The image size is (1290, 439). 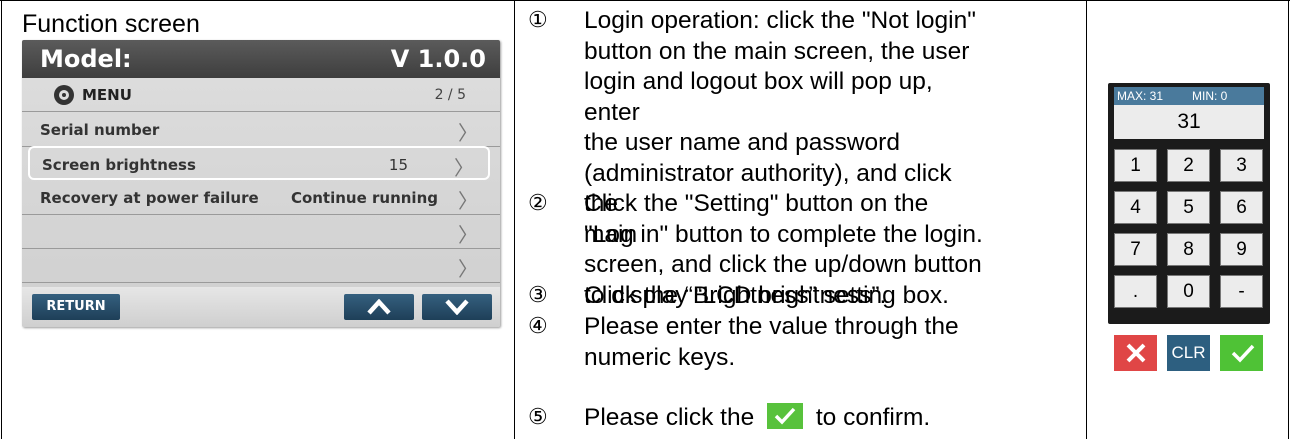 I want to click on step-number: ④, so click(x=538, y=326).